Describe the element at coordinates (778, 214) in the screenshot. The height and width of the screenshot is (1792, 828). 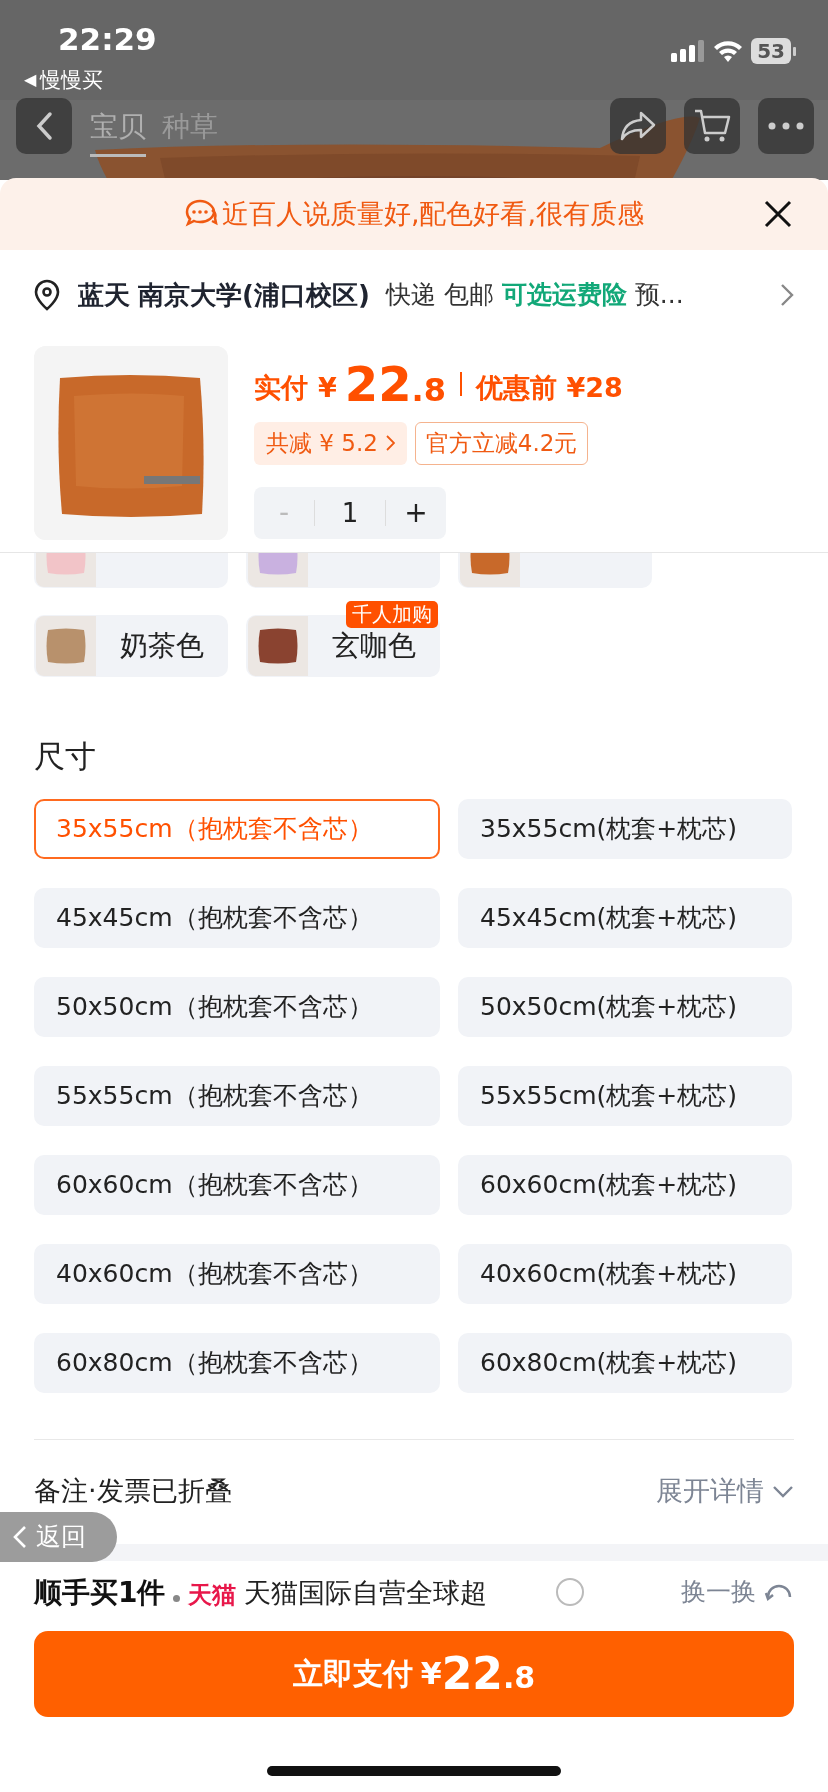
I see `close-button` at that location.